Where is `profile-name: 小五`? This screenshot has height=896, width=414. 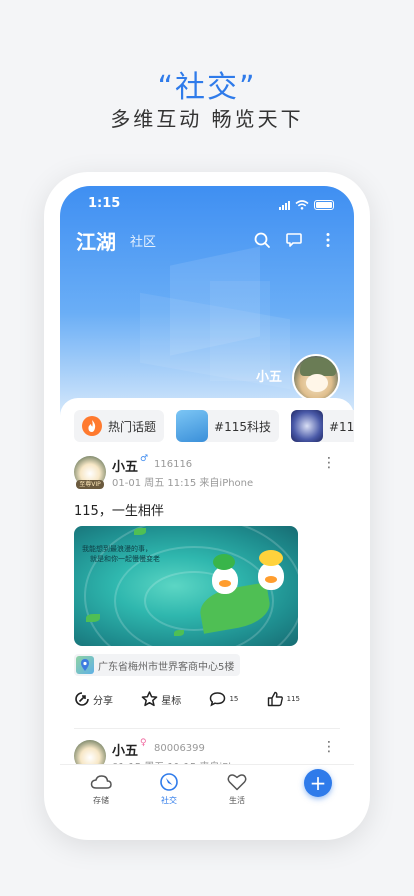
profile-name: 小五 is located at coordinates (269, 375).